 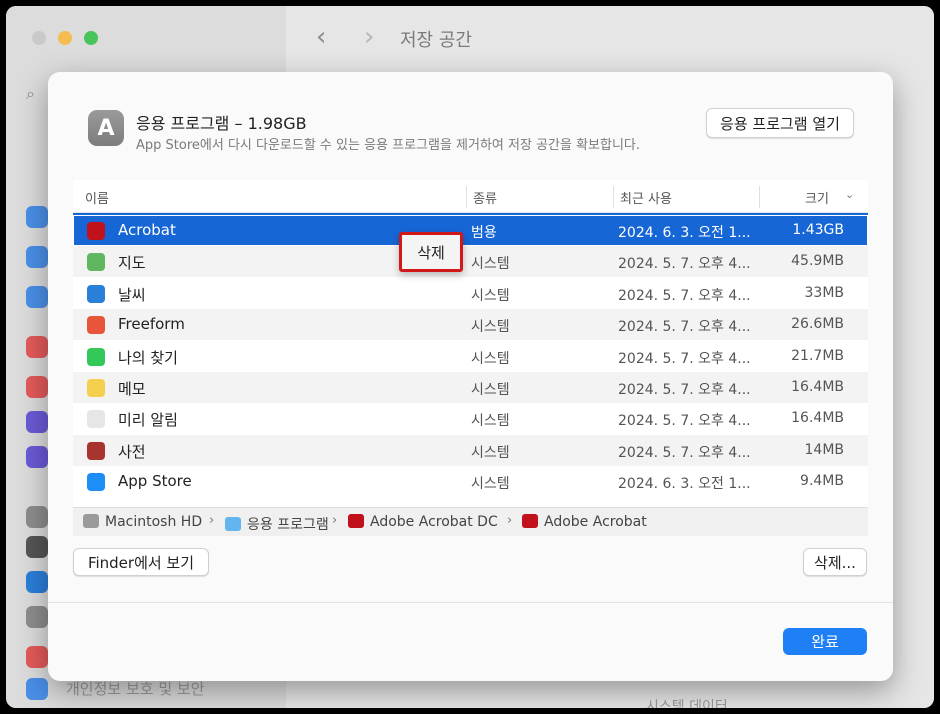 I want to click on path-item-label: 응용 프로그램, so click(x=288, y=525).